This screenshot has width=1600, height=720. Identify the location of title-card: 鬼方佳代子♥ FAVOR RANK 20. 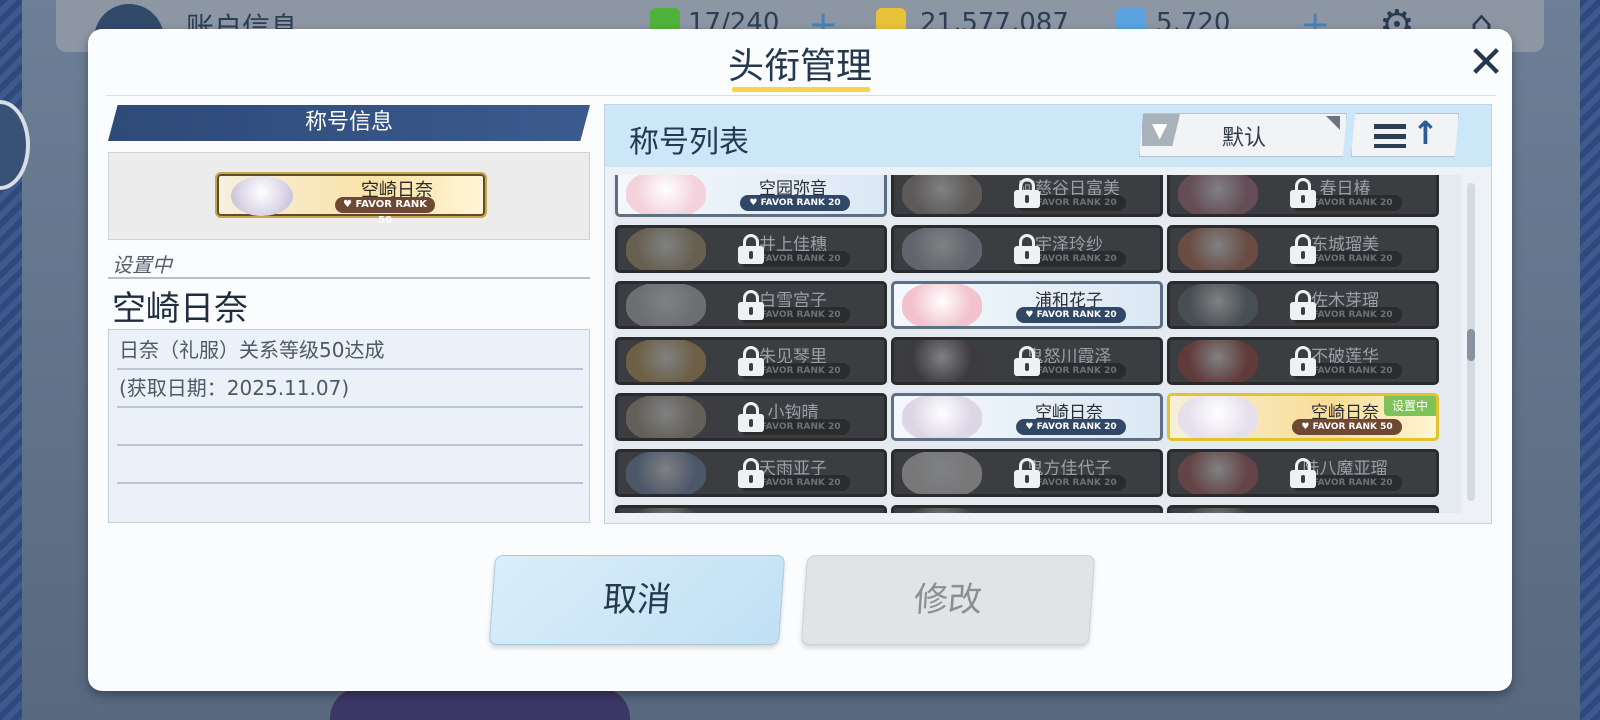
(1027, 473).